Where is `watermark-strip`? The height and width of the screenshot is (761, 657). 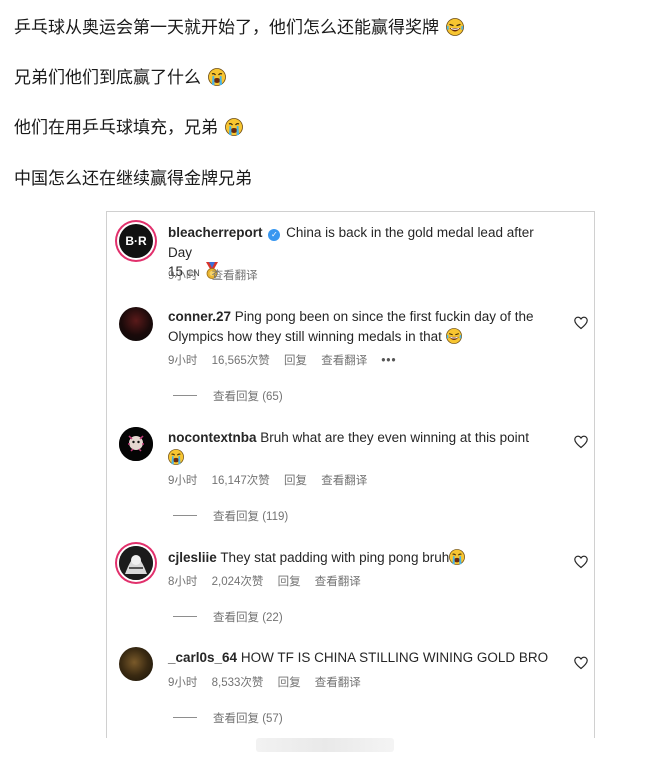
watermark-strip is located at coordinates (325, 745).